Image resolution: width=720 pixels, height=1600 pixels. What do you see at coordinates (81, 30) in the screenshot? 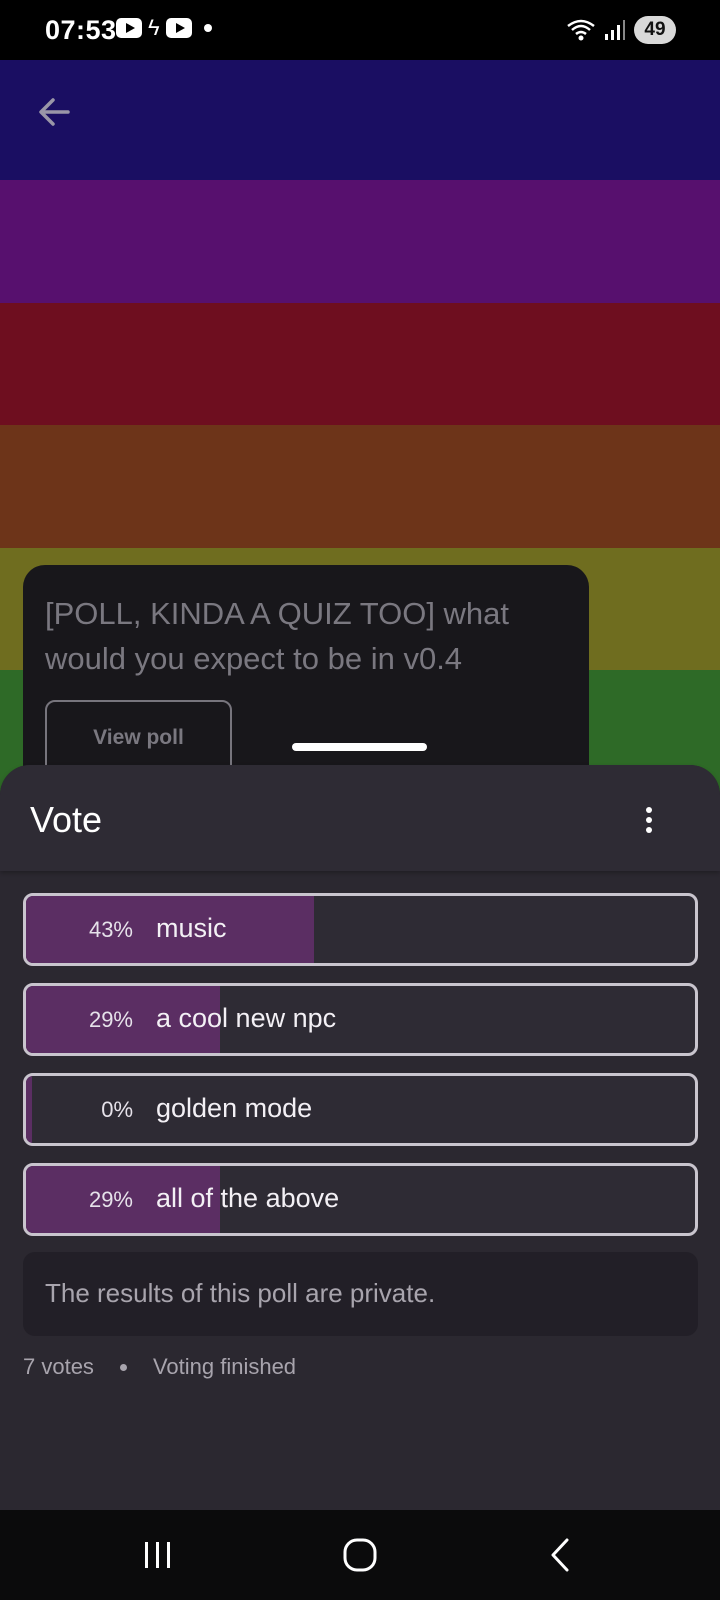
I see `status-time: 07:53` at bounding box center [81, 30].